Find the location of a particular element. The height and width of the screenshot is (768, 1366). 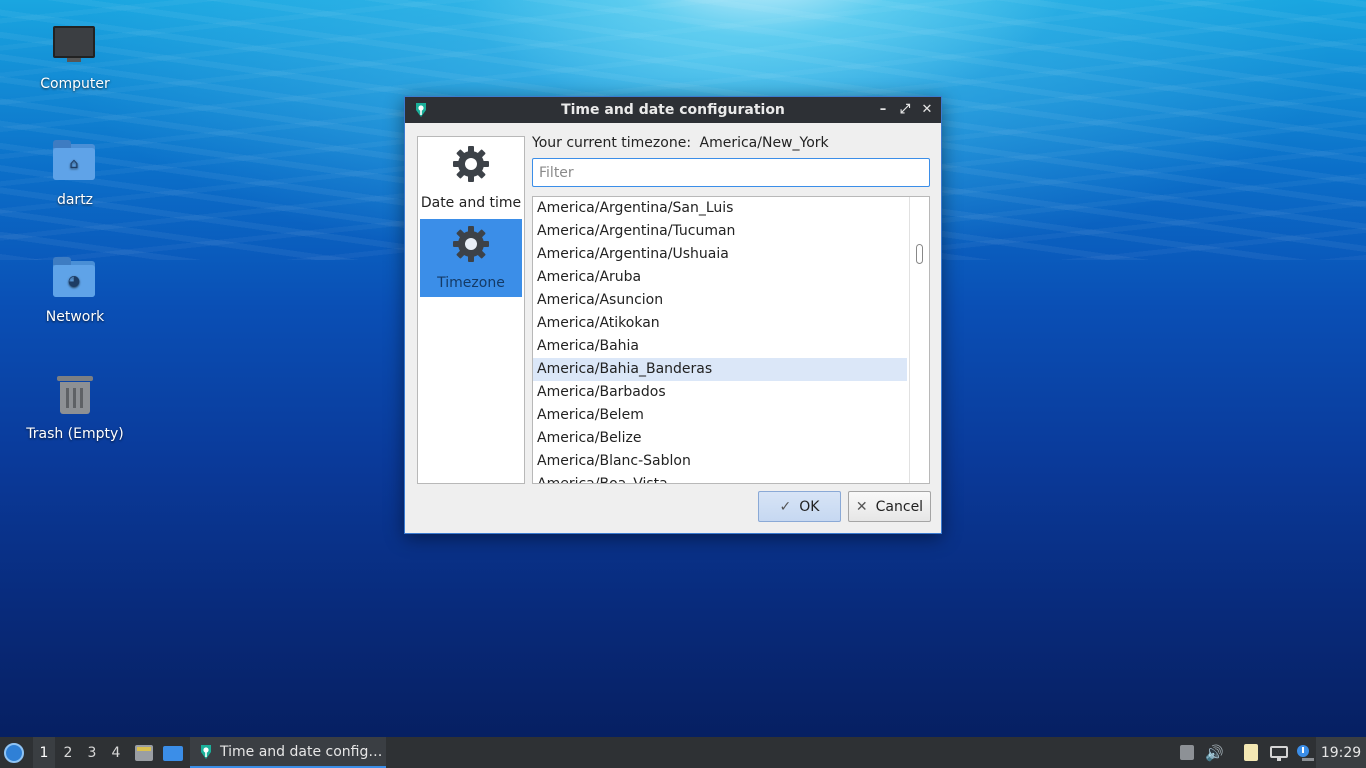

sidebar-item-date-and-time: Date and time is located at coordinates (471, 178).